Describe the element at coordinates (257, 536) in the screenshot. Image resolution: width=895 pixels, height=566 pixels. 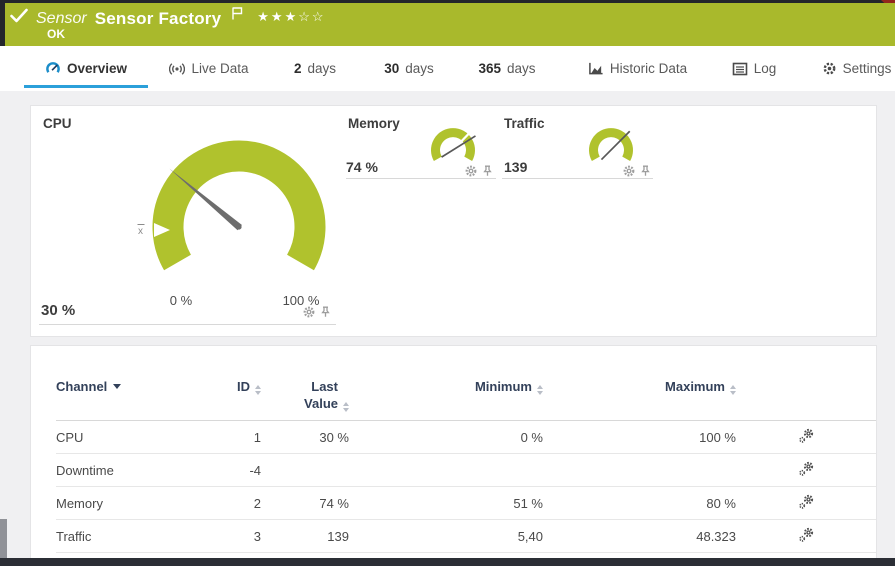
I see `cell-id: 3` at that location.